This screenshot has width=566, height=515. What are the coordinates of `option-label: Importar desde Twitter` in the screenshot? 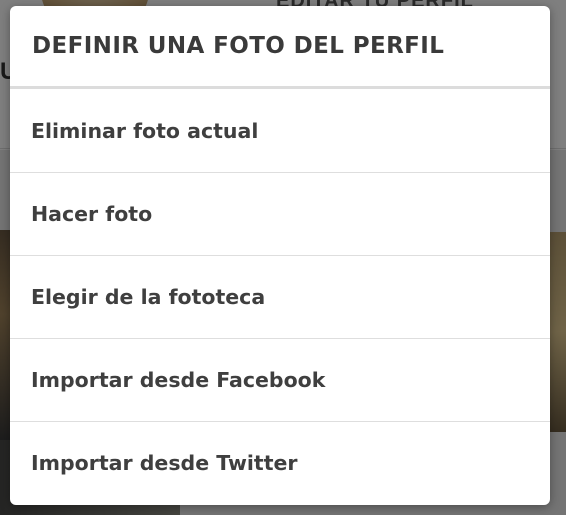 It's located at (164, 463).